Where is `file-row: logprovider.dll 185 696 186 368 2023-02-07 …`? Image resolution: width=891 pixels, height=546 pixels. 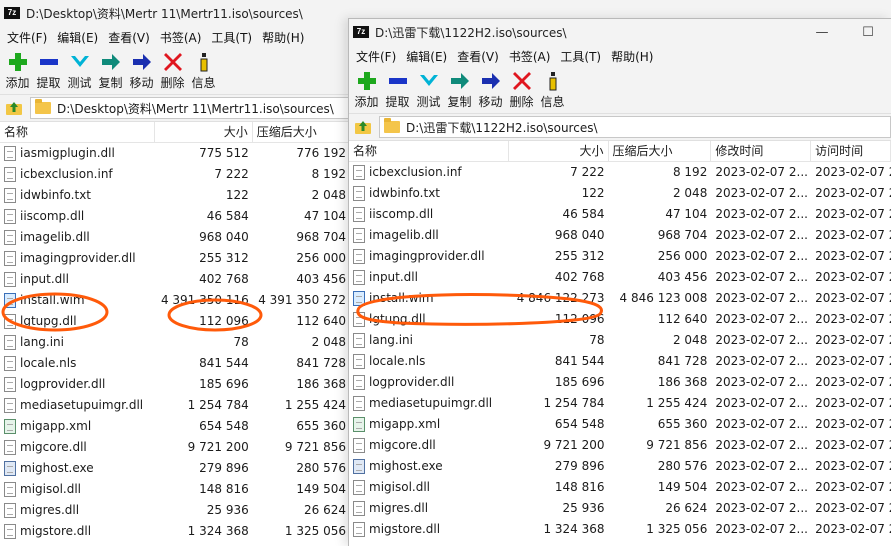
file-row: logprovider.dll 185 696 186 368 2023-02-07 … is located at coordinates (620, 382).